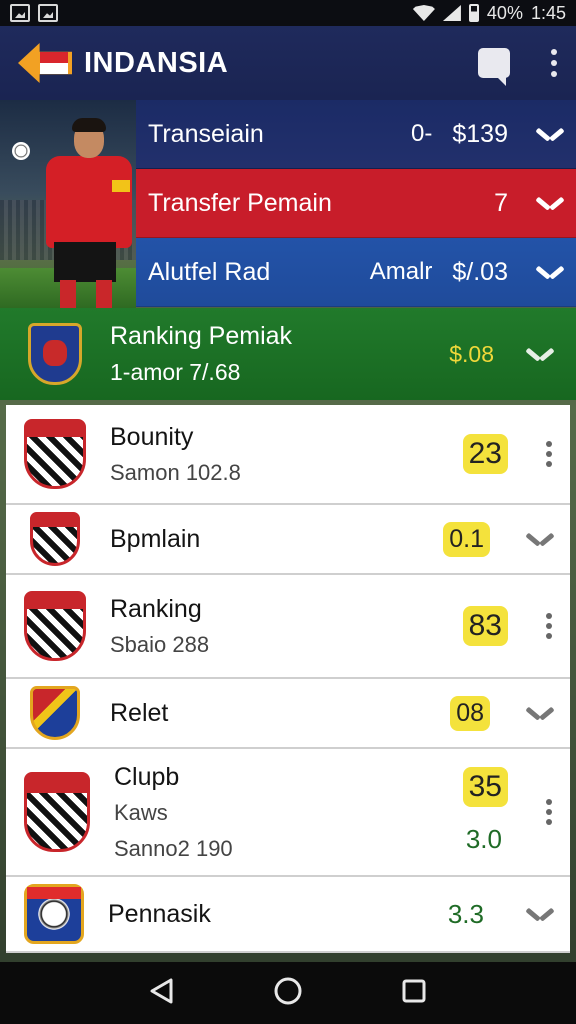 The image size is (576, 1024). Describe the element at coordinates (484, 812) in the screenshot. I see `score-column: 35 3.0` at that location.